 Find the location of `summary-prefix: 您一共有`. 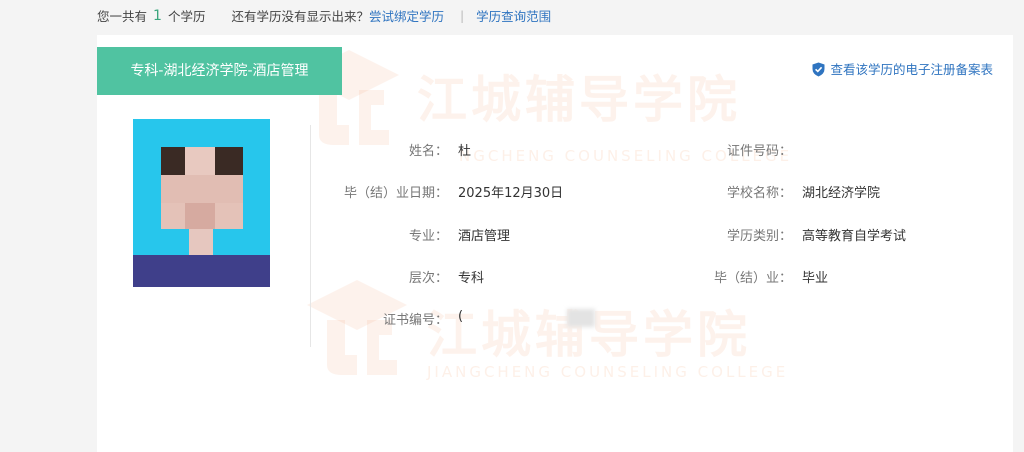

summary-prefix: 您一共有 is located at coordinates (122, 16).